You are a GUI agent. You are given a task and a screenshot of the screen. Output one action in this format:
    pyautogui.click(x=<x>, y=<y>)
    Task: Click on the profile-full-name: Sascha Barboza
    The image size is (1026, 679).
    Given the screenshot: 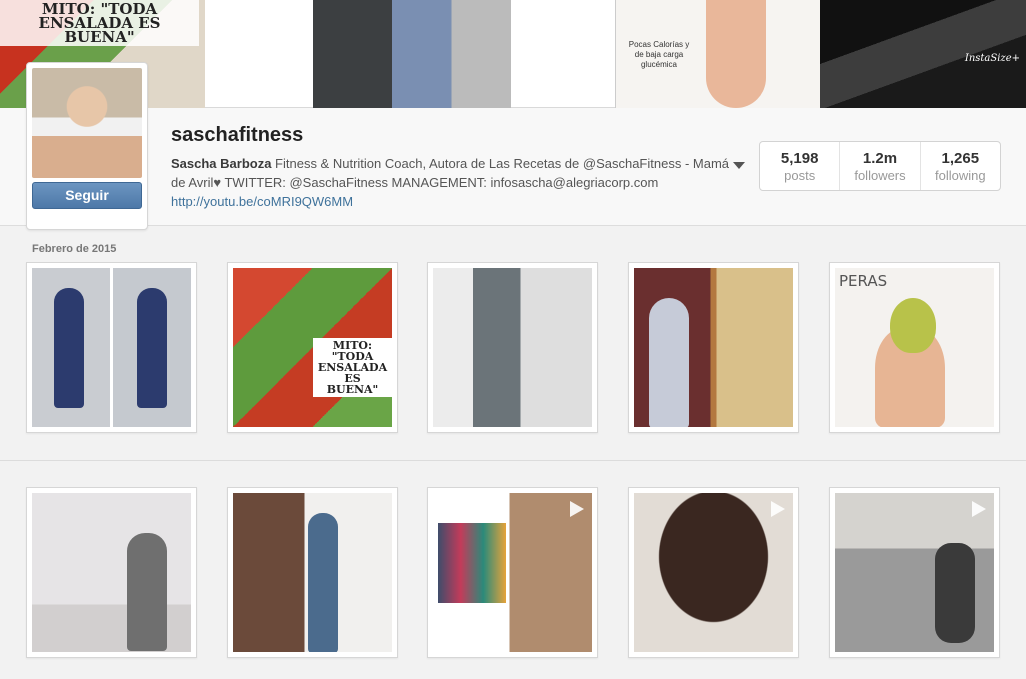 What is the action you would take?
    pyautogui.click(x=221, y=163)
    